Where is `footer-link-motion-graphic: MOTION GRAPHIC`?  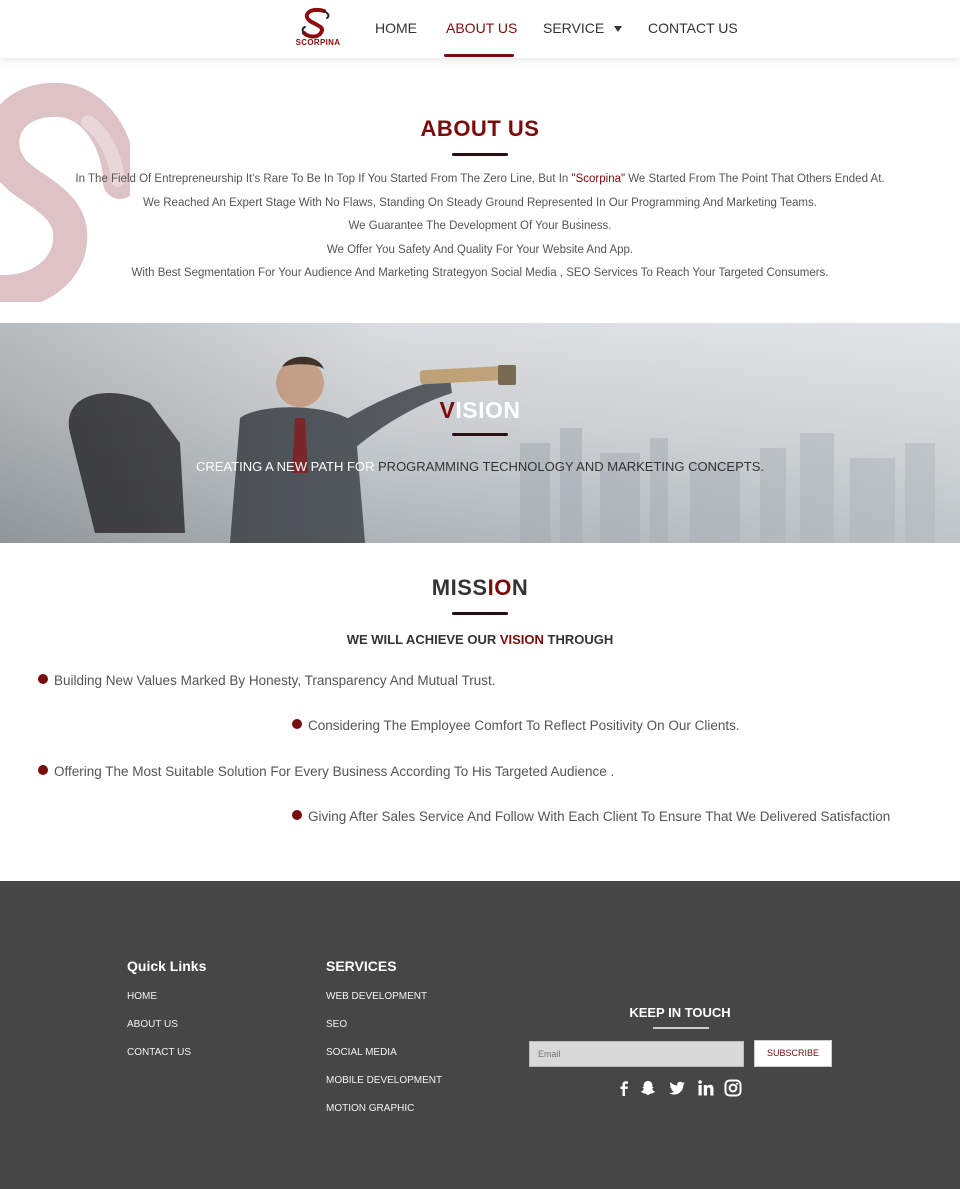
footer-link-motion-graphic: MOTION GRAPHIC is located at coordinates (370, 1108).